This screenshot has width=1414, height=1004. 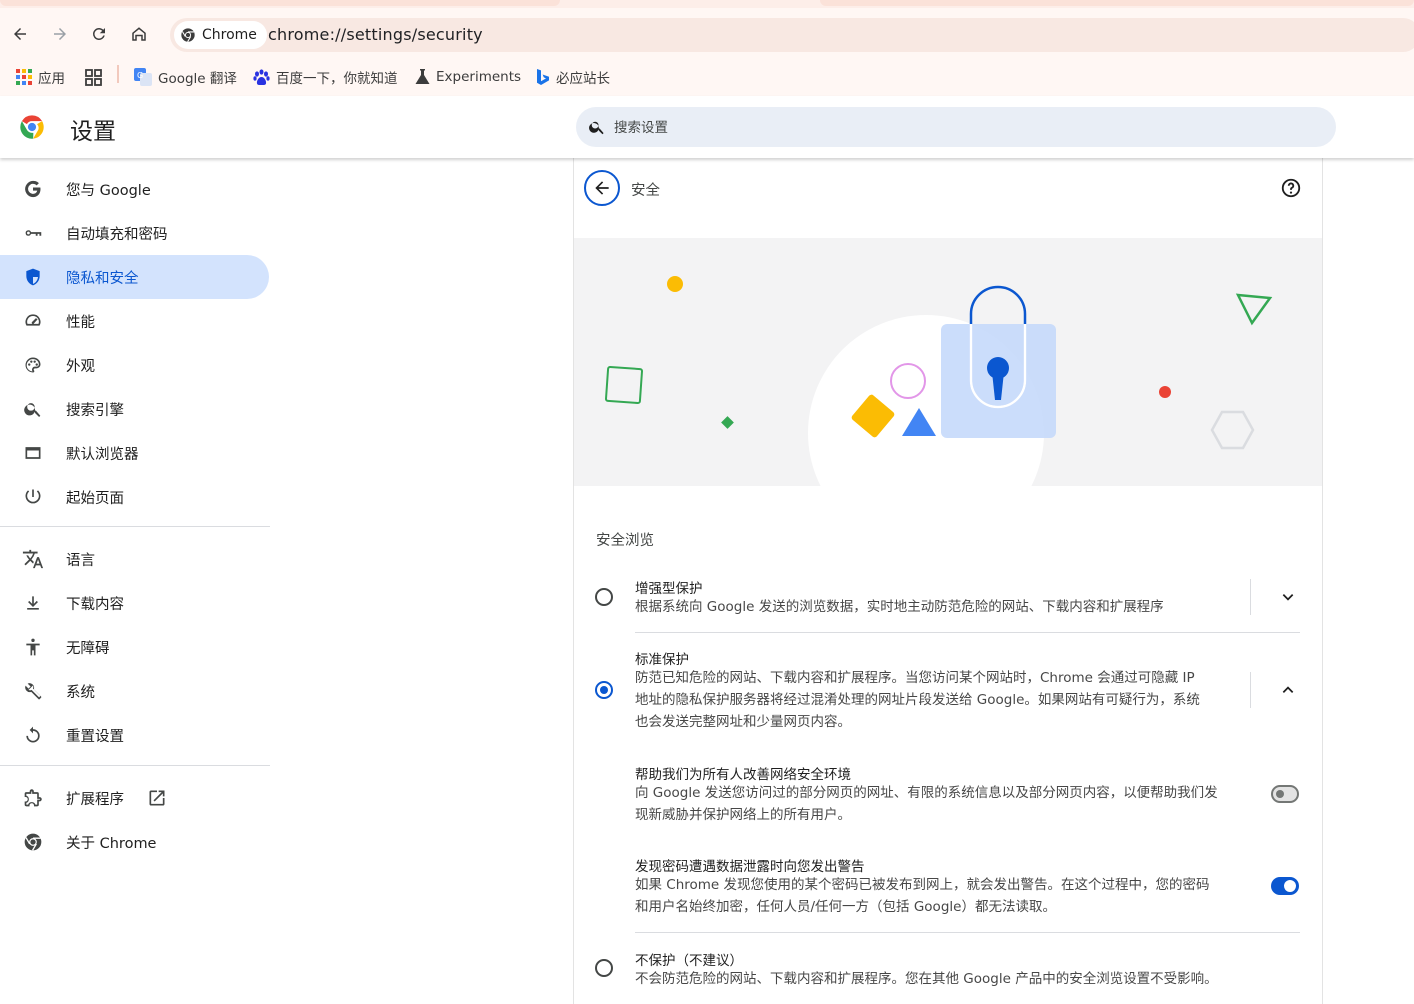 I want to click on accessibility-icon, so click(x=33, y=647).